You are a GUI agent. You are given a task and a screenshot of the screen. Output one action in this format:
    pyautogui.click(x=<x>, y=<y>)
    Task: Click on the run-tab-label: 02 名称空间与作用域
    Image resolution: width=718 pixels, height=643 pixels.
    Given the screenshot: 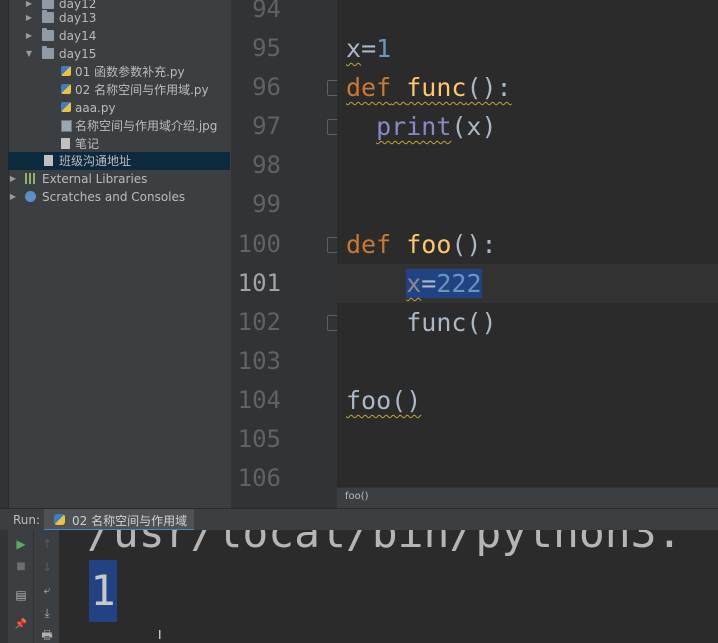 What is the action you would take?
    pyautogui.click(x=130, y=521)
    